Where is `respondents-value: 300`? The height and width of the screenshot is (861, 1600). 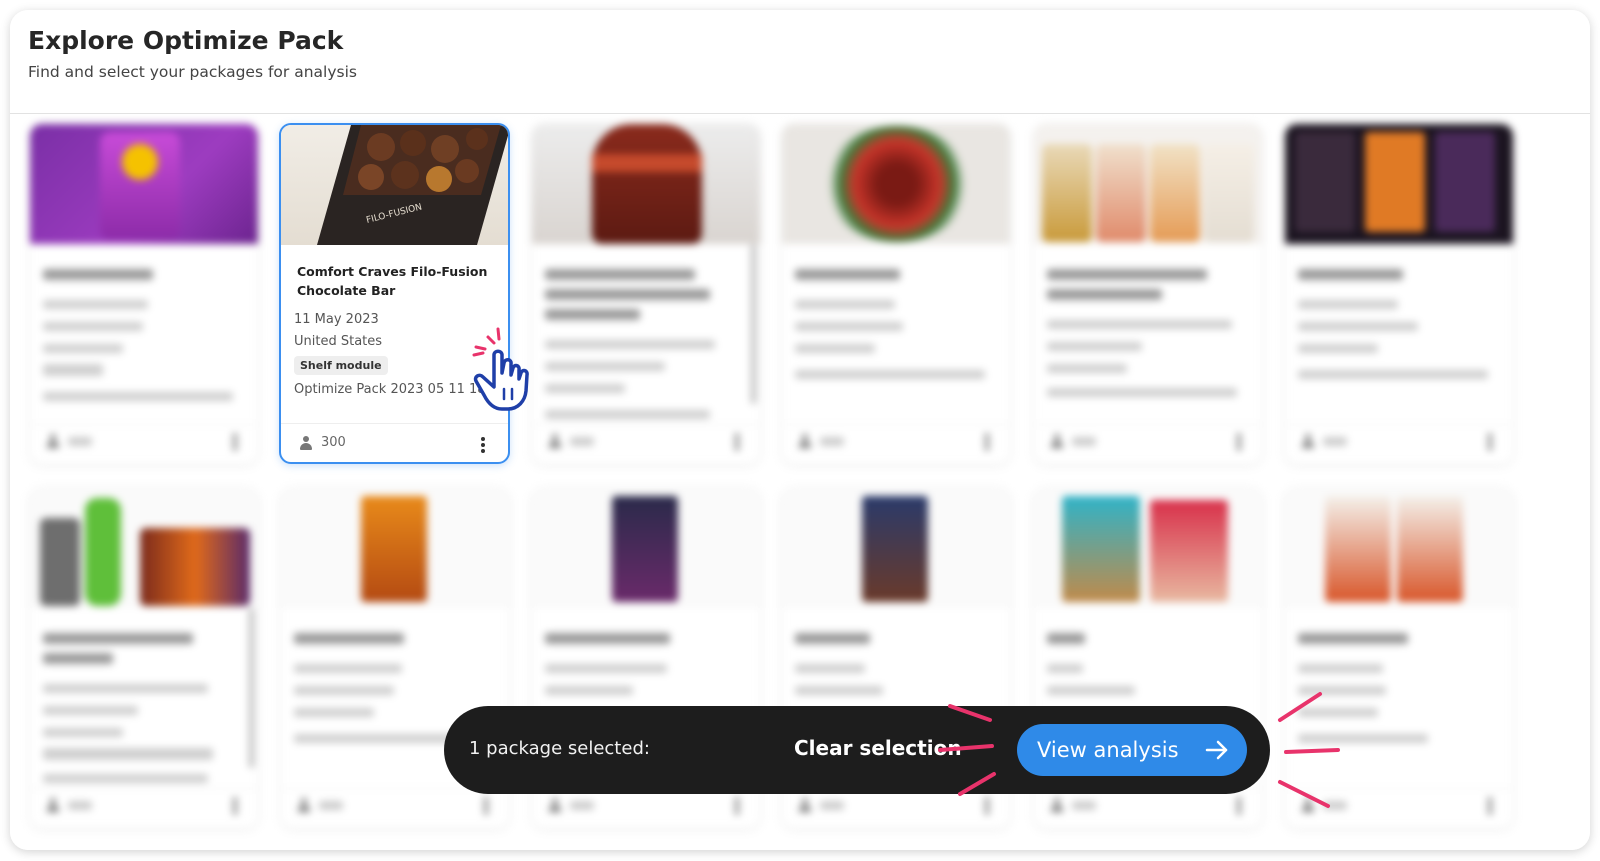
respondents-value: 300 is located at coordinates (333, 442).